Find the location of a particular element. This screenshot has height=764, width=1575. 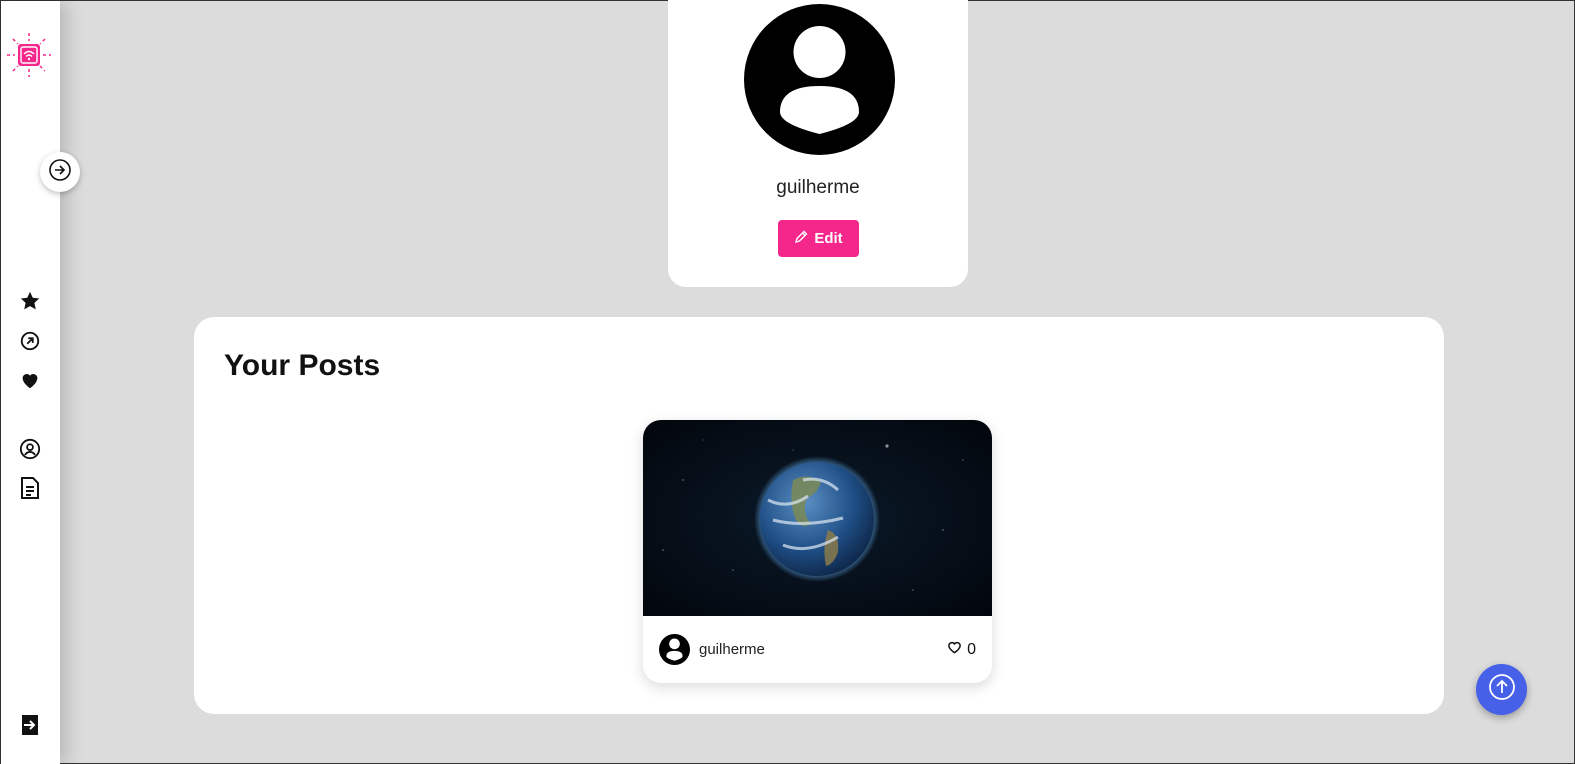

sidebar is located at coordinates (30, 382).